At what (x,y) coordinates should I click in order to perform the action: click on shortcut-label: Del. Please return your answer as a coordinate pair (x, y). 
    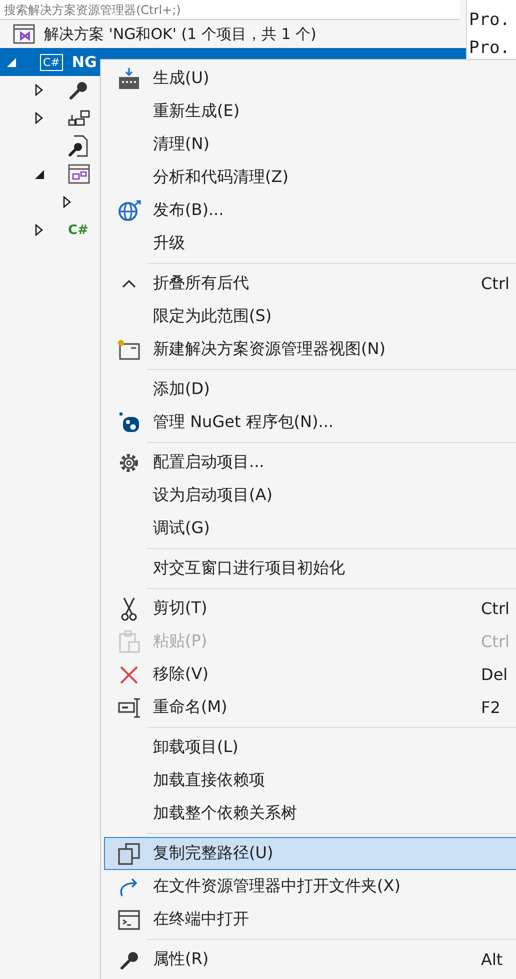
    Looking at the image, I should click on (495, 674).